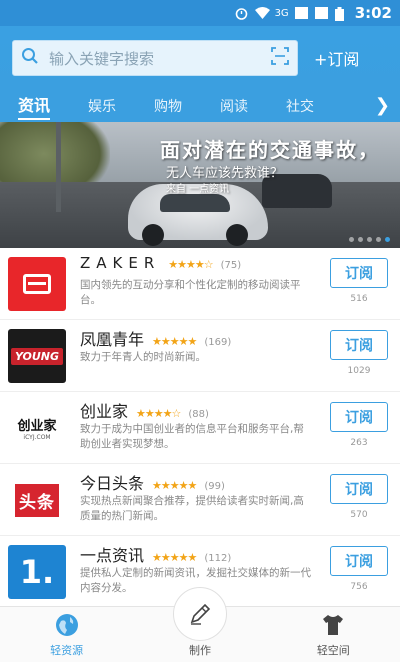 Image resolution: width=400 pixels, height=662 pixels. I want to click on app-name: 凤凰青年, so click(112, 339).